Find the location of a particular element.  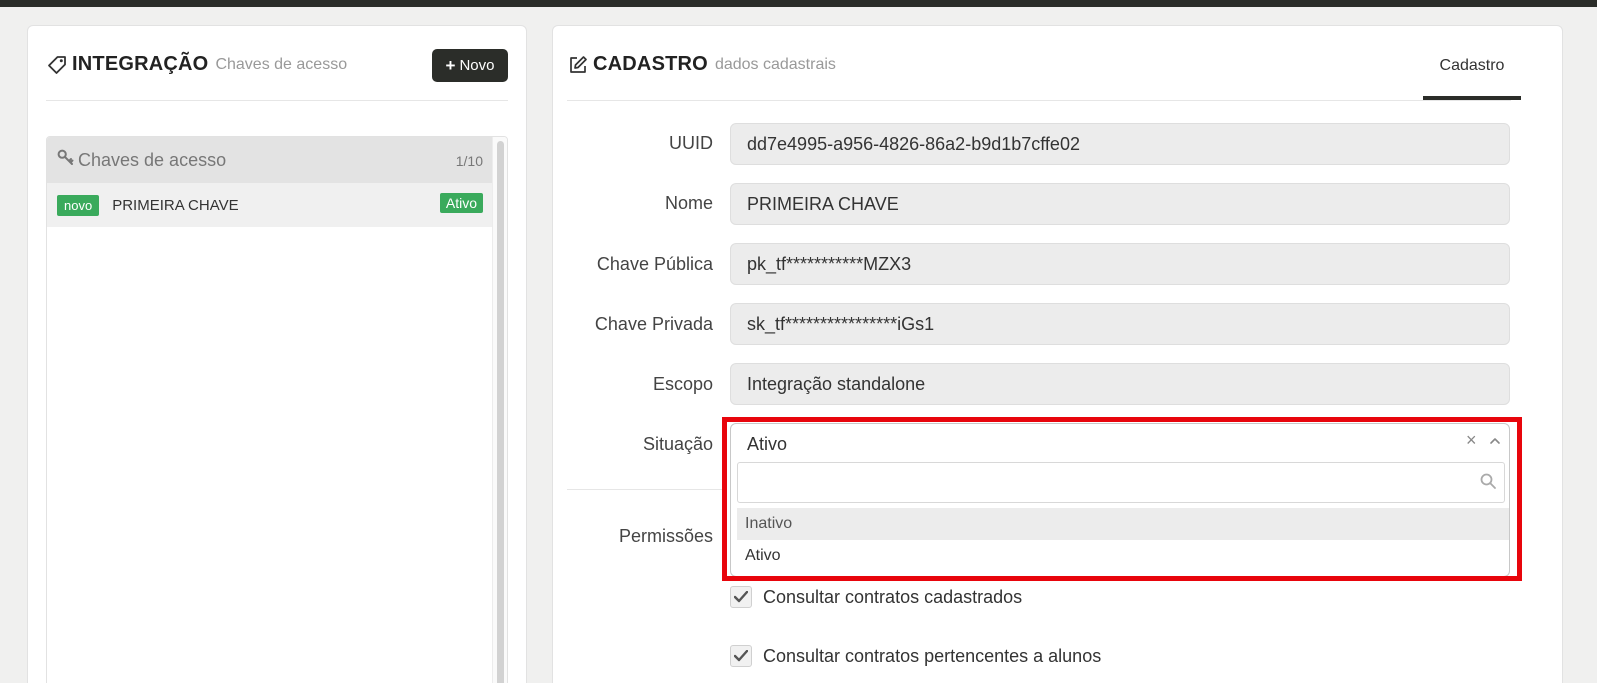

cadastro-subtitle: dados cadastrais is located at coordinates (775, 64).